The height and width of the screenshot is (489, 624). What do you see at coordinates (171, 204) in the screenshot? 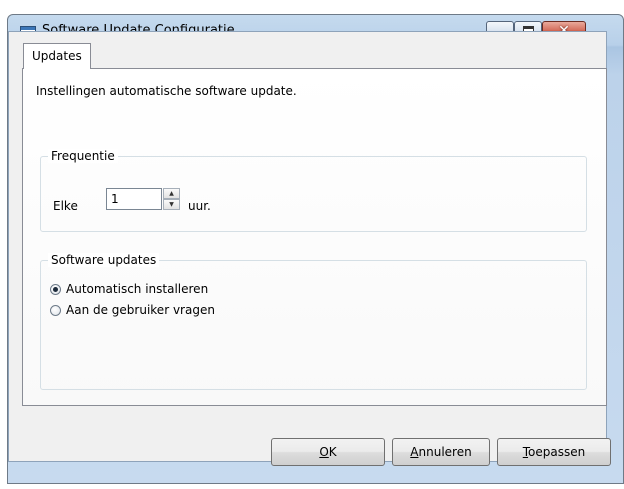
I see `spin-down-button: ▼` at bounding box center [171, 204].